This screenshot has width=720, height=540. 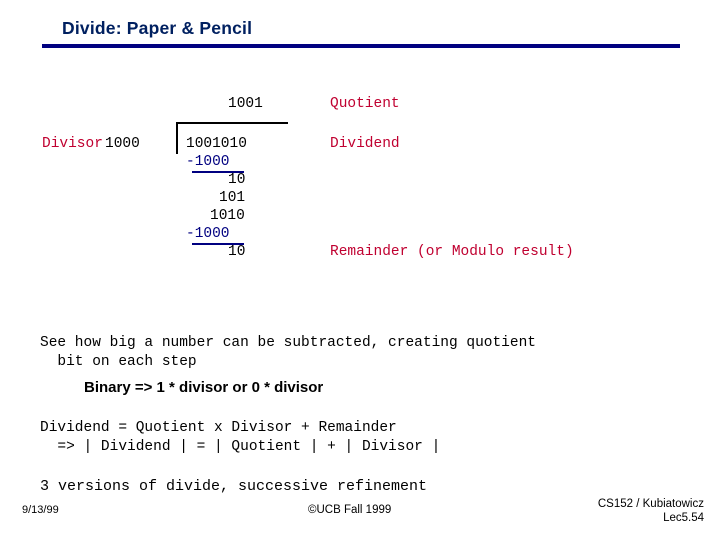 What do you see at coordinates (683, 518) in the screenshot?
I see `footer-lecture-line: Lec5.54` at bounding box center [683, 518].